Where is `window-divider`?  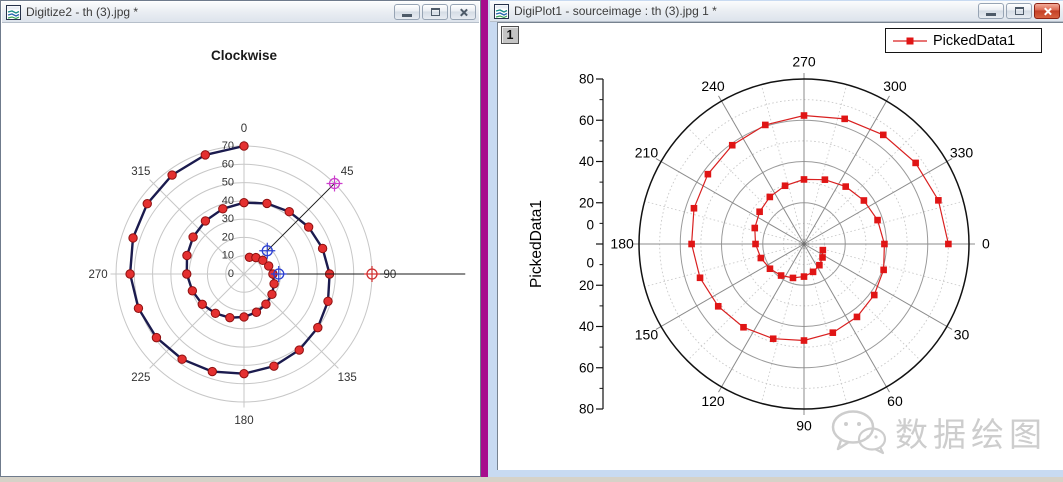 window-divider is located at coordinates (484, 238).